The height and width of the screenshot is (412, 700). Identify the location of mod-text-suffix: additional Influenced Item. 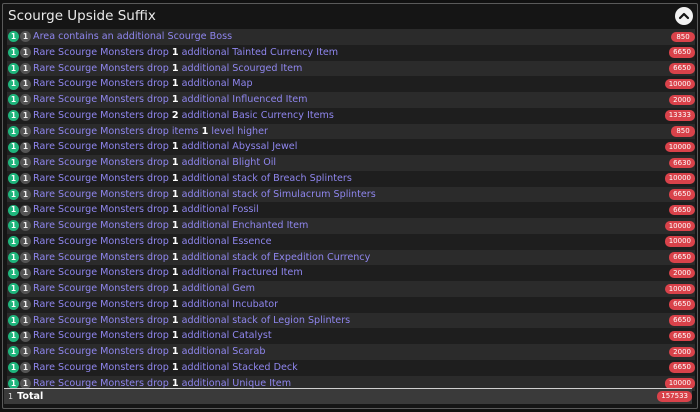
(243, 99).